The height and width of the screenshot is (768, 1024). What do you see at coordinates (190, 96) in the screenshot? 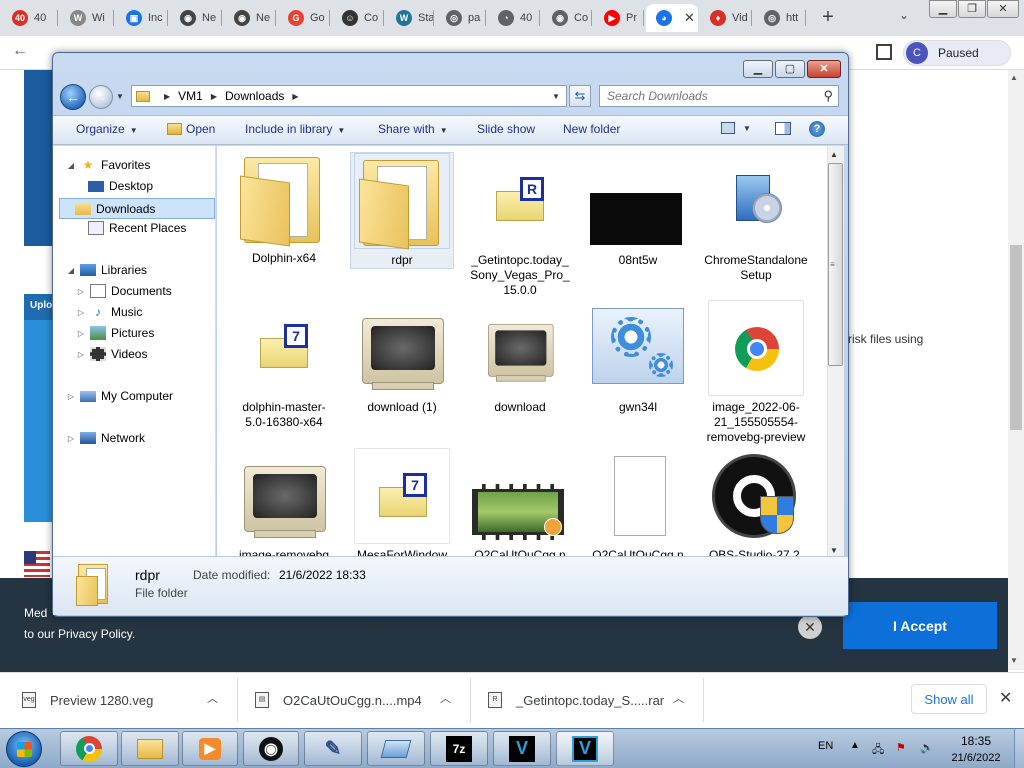
I see `breadcrumb-vm1: VM1` at bounding box center [190, 96].